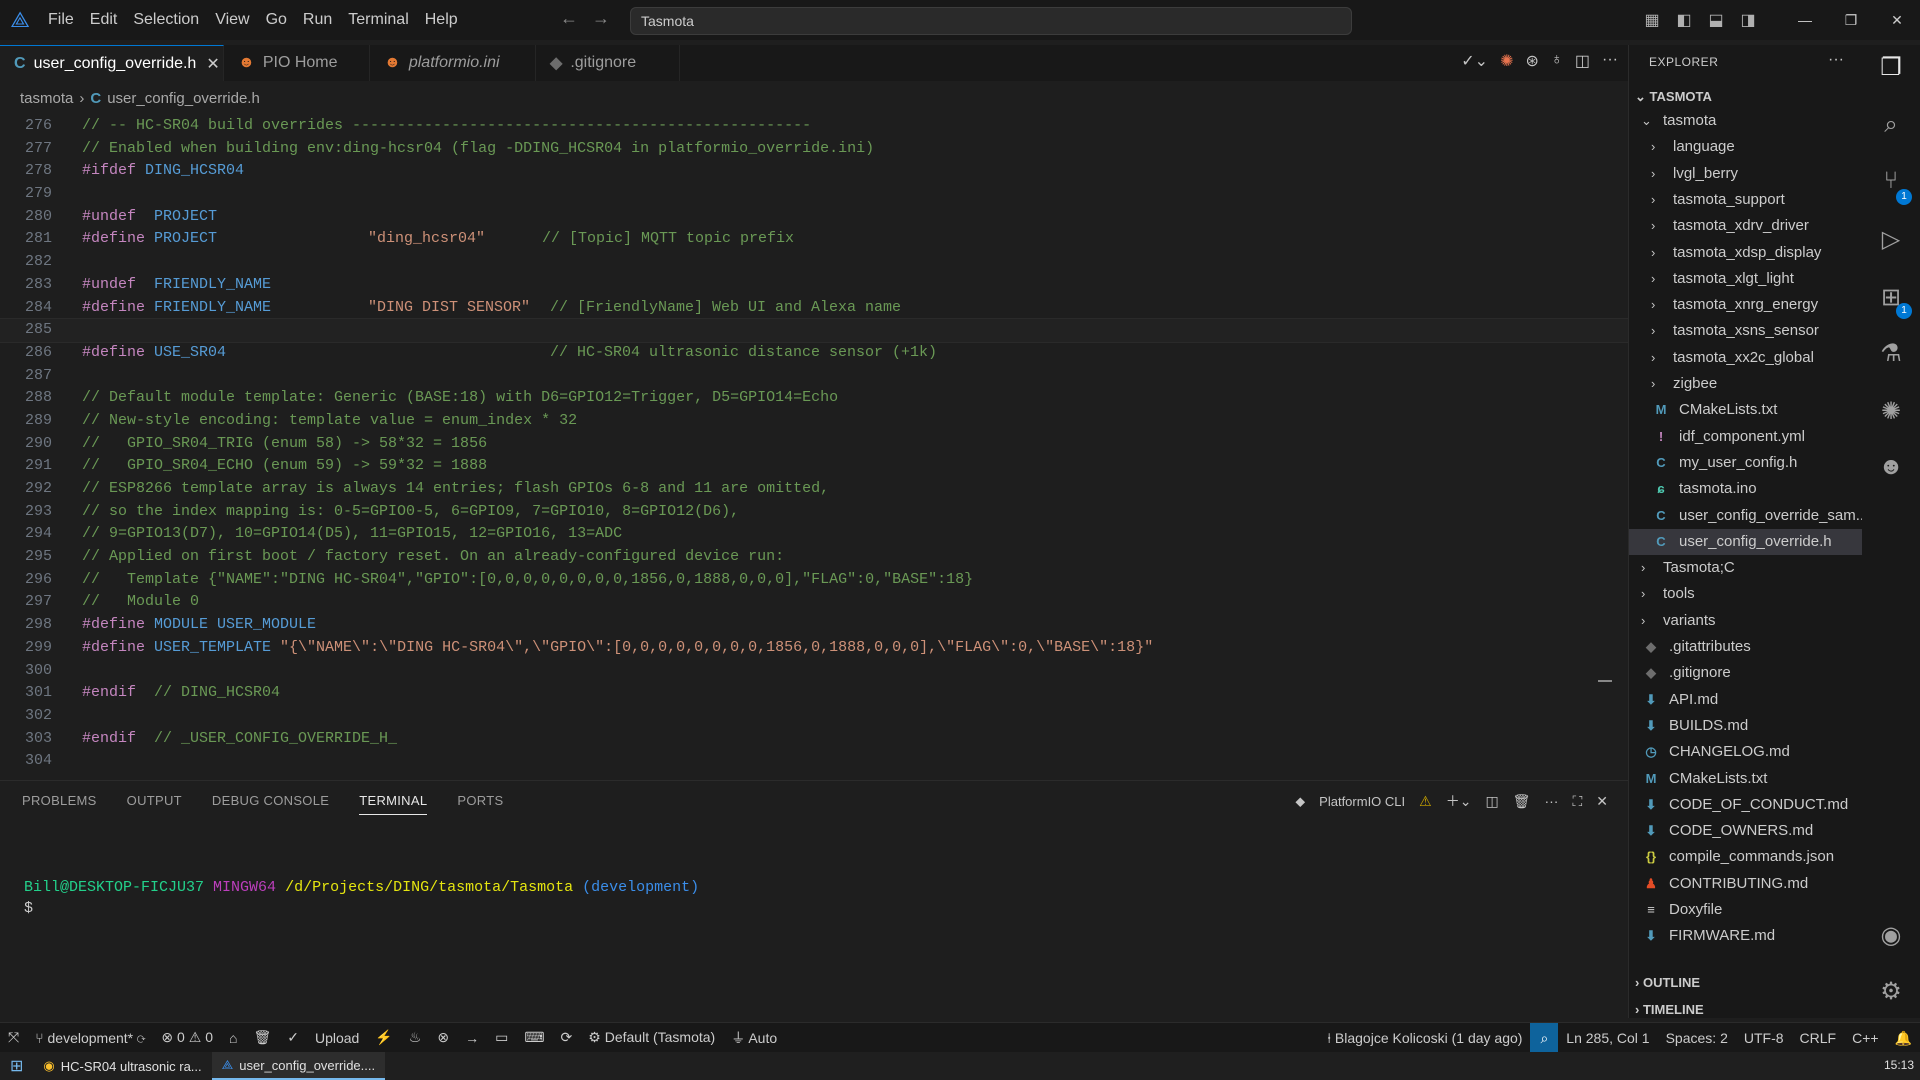  I want to click on run-debug-icon: ▷, so click(1891, 239).